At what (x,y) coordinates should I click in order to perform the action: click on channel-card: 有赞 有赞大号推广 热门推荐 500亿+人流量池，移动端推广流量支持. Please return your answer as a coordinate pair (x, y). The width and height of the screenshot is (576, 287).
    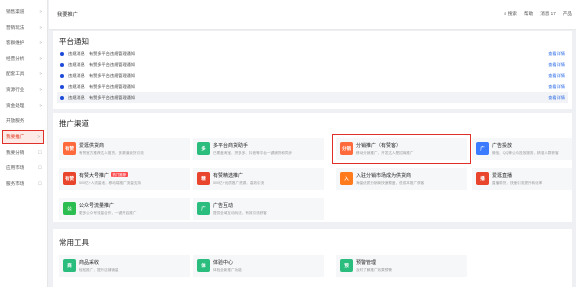
    Looking at the image, I should click on (124, 179).